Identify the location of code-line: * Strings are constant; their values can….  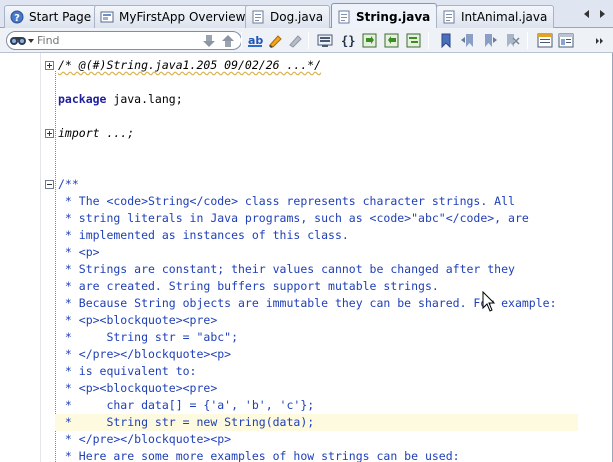
(286, 269).